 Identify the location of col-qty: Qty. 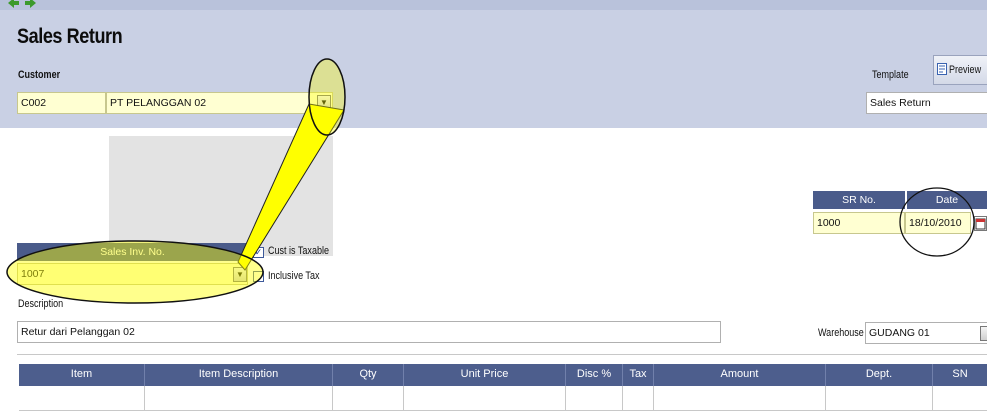
(368, 375).